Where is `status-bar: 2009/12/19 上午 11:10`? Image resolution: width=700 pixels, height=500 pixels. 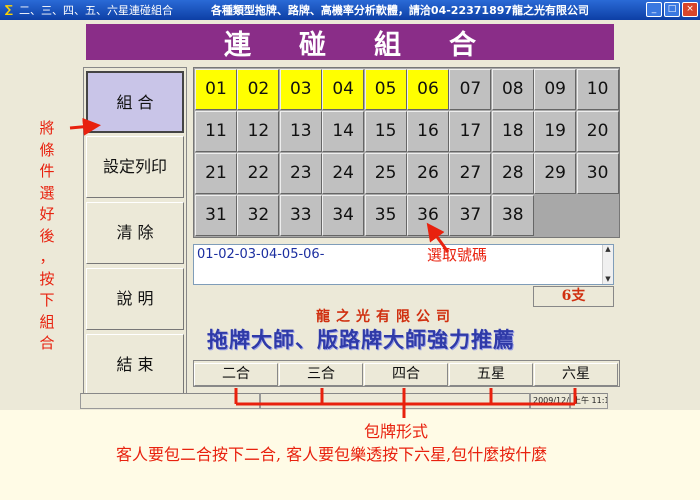 status-bar: 2009/12/19 上午 11:10 is located at coordinates (344, 401).